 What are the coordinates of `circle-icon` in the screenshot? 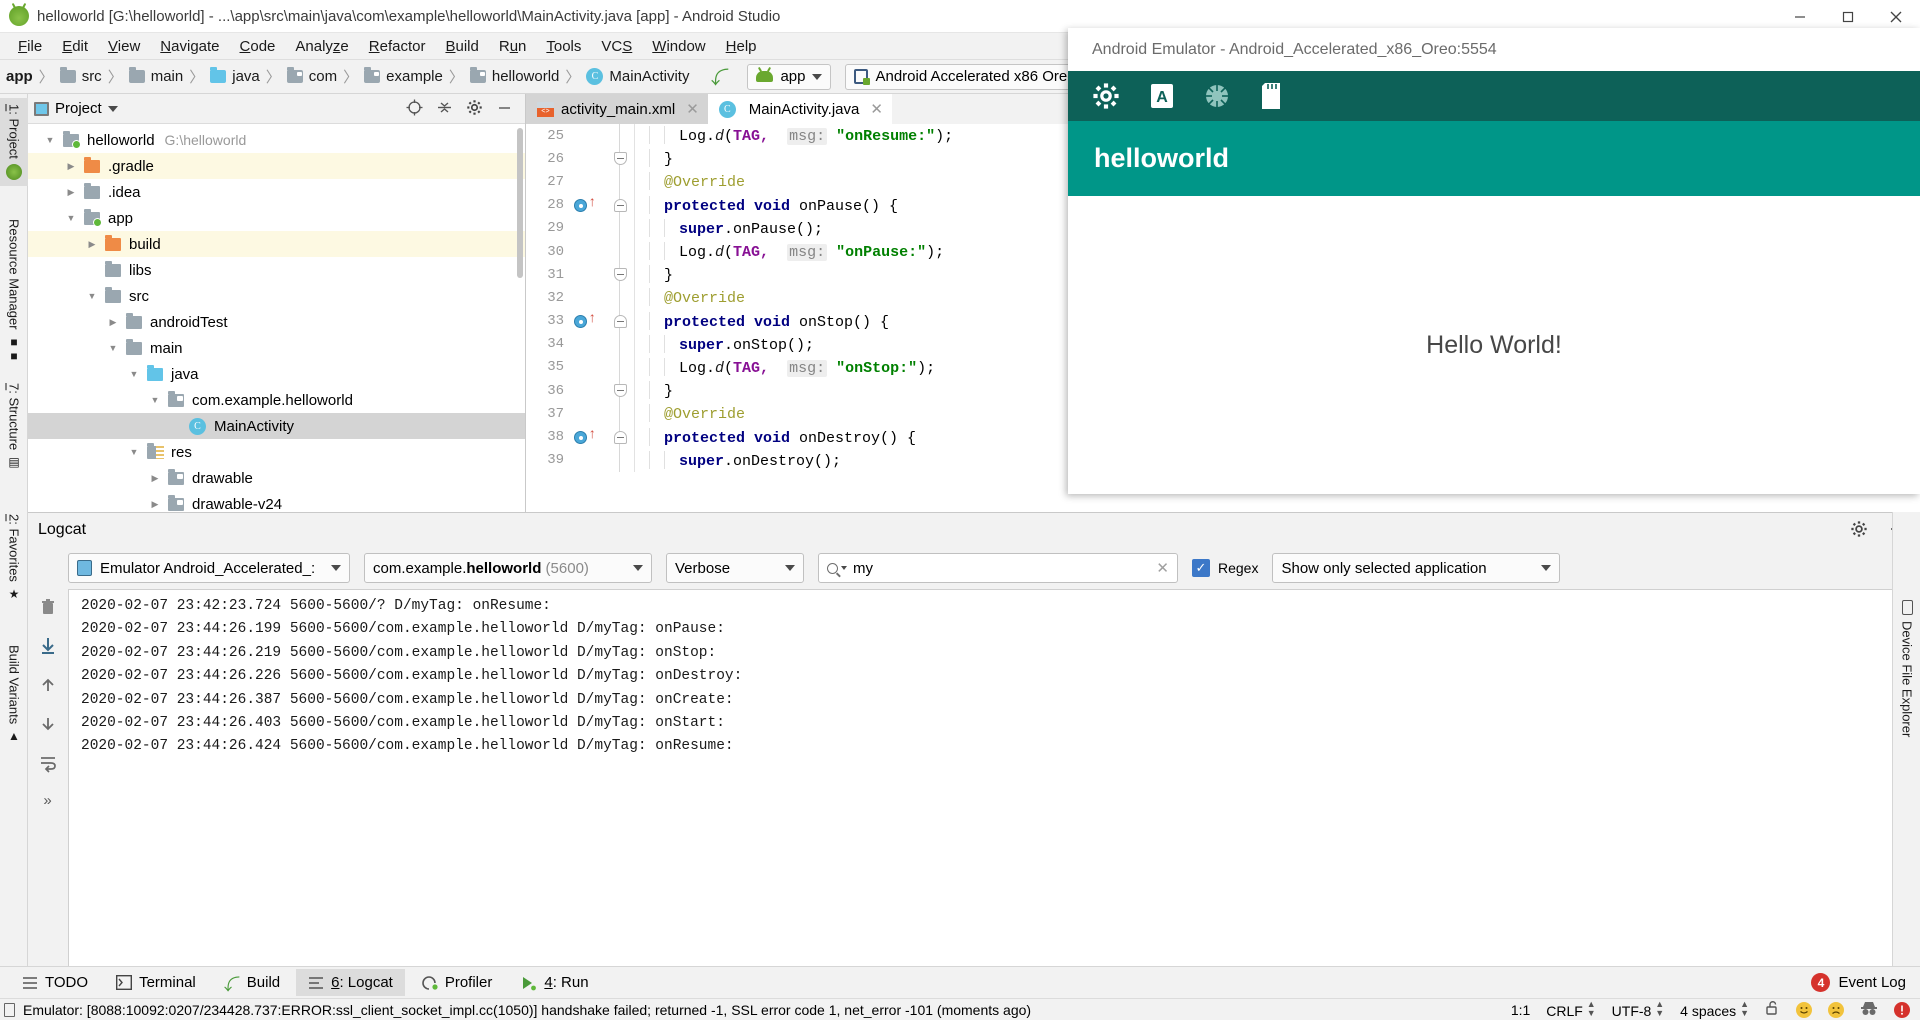 It's located at (1217, 96).